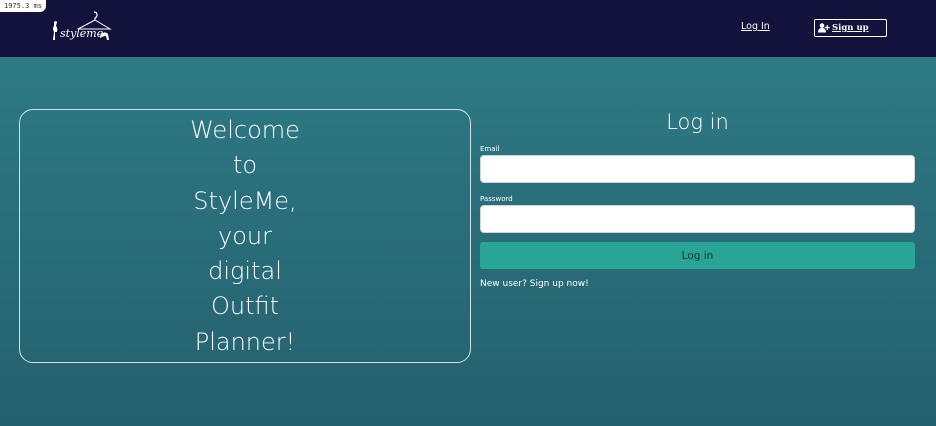 This screenshot has width=936, height=426. I want to click on welcome-line: StyleMe,, so click(245, 200).